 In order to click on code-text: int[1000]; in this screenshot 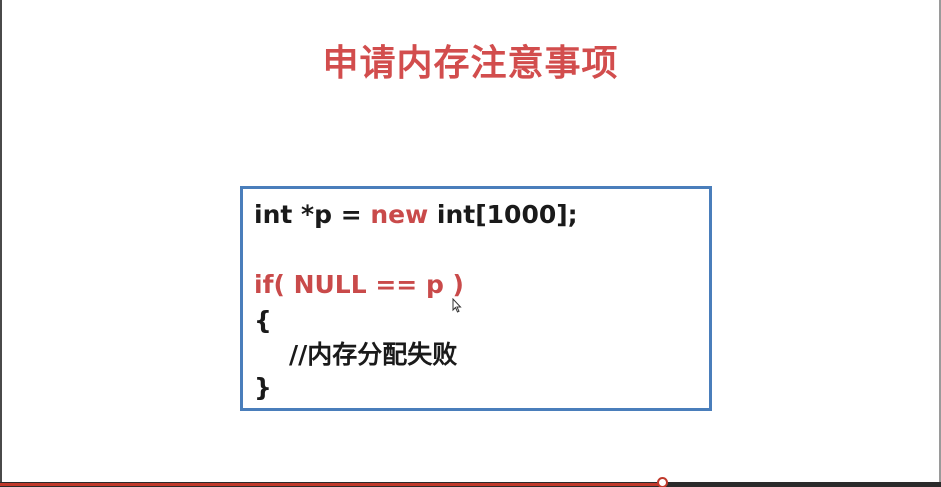, I will do `click(503, 214)`.